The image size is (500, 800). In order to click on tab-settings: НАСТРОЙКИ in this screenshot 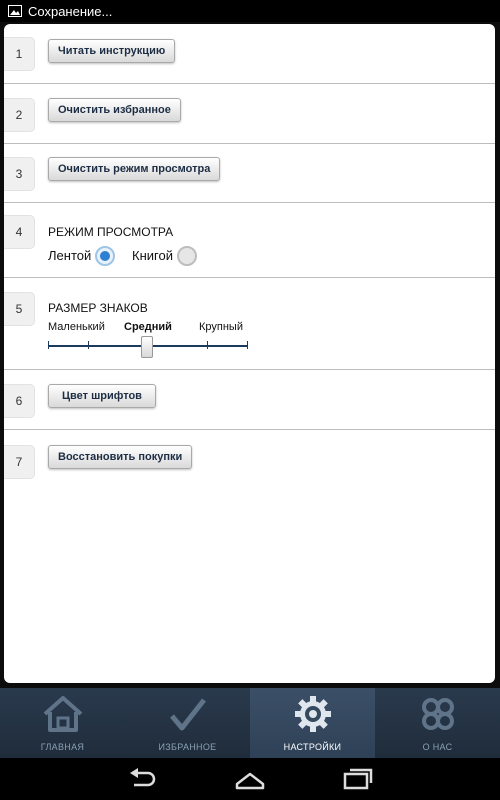, I will do `click(312, 723)`.